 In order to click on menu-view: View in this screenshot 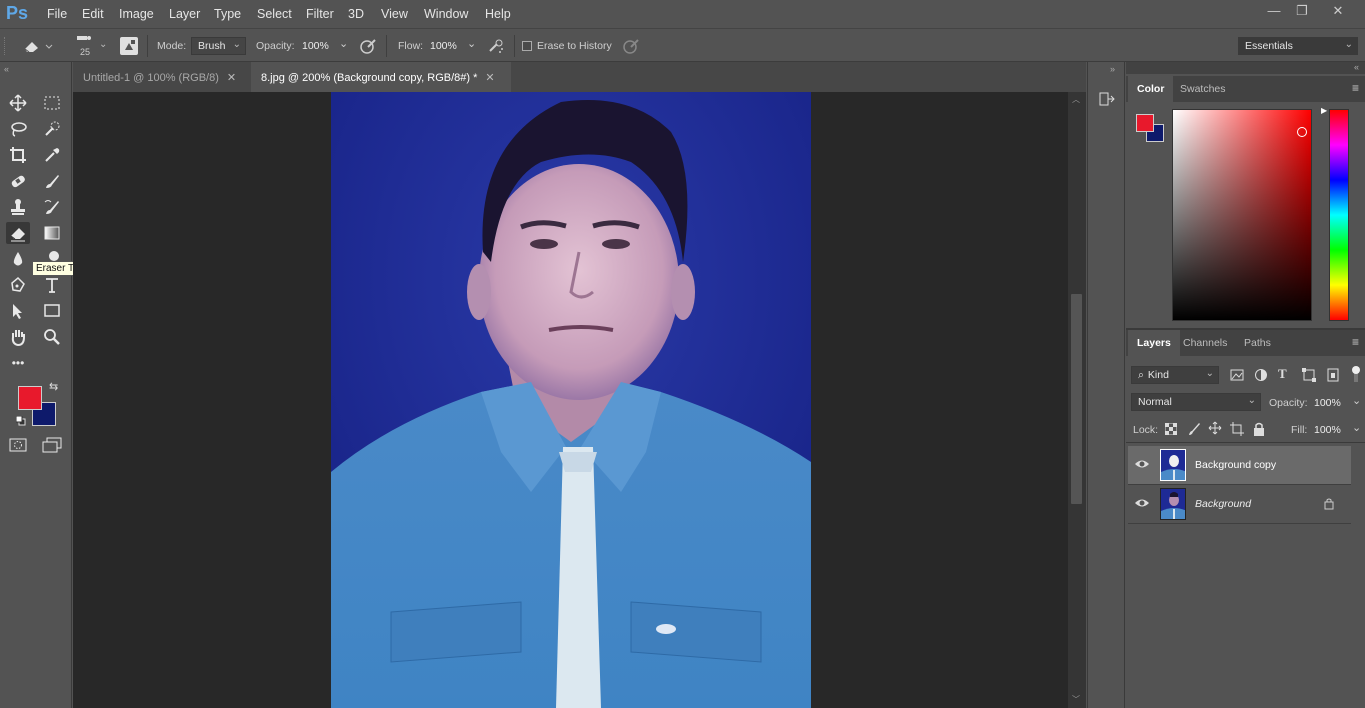, I will do `click(394, 14)`.